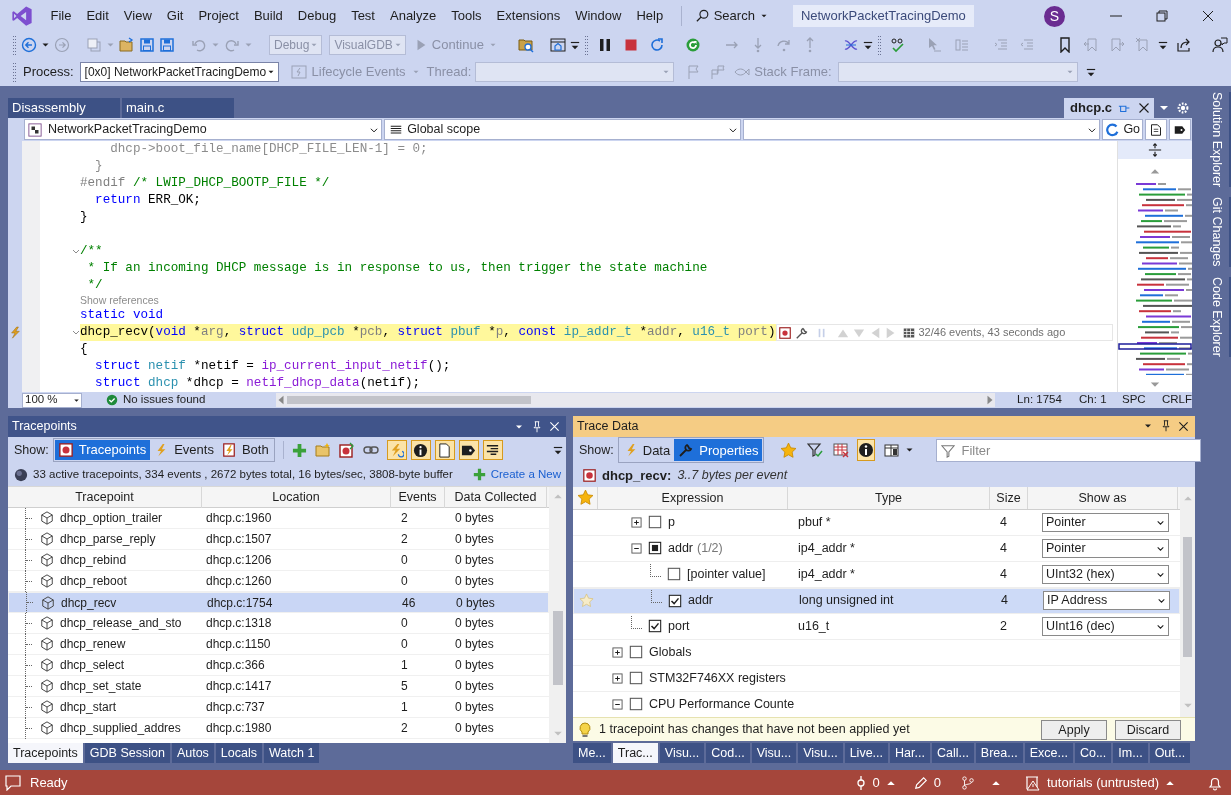 This screenshot has width=1231, height=795. Describe the element at coordinates (1105, 522) in the screenshot. I see `show-as-dropdown: Pointer` at that location.